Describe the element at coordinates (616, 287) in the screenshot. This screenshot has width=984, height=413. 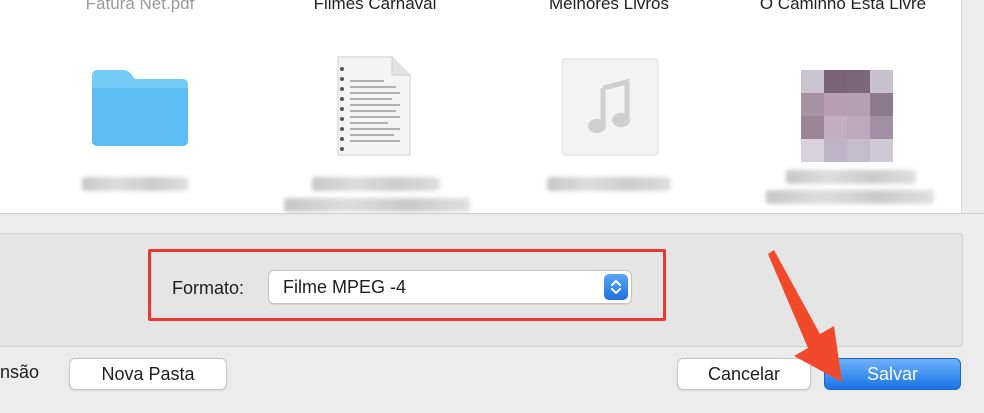
I see `select-stepper-icon` at that location.